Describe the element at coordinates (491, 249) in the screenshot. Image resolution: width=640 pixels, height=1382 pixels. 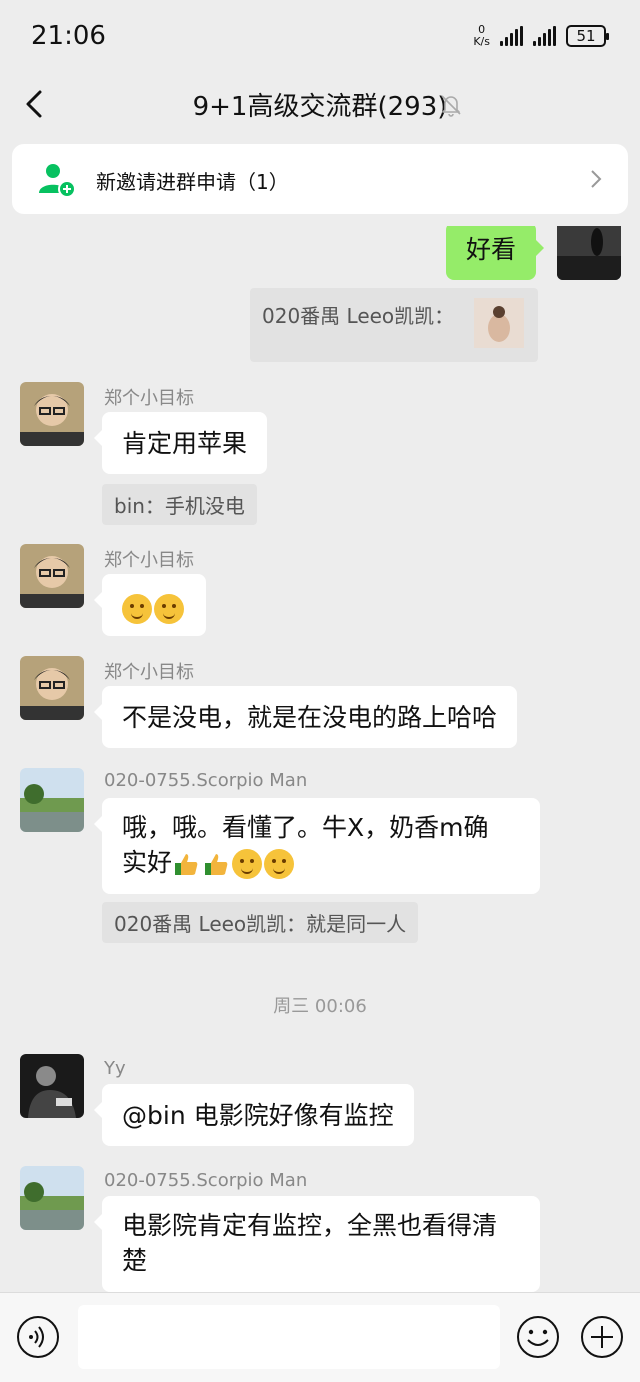
I see `message-text: 好看` at that location.